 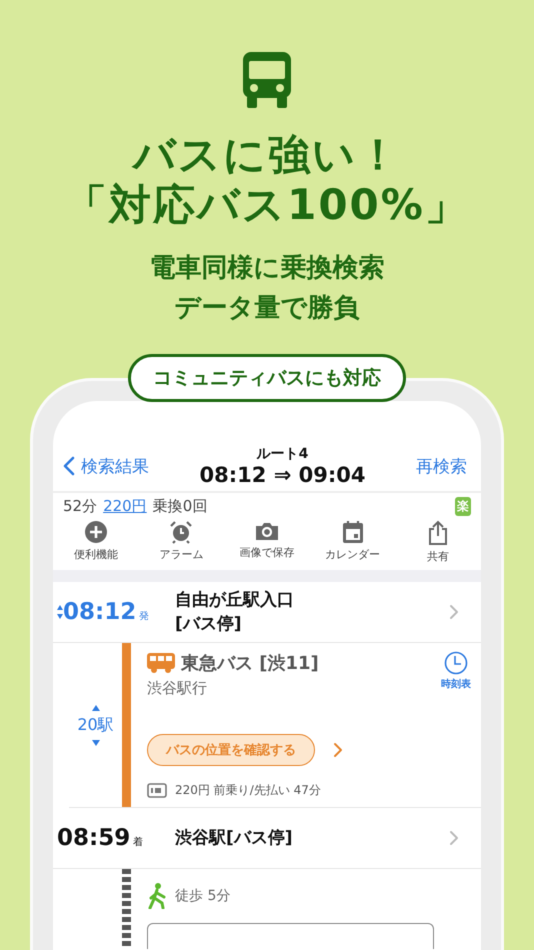 What do you see at coordinates (181, 532) in the screenshot?
I see `alarm-clock-icon` at bounding box center [181, 532].